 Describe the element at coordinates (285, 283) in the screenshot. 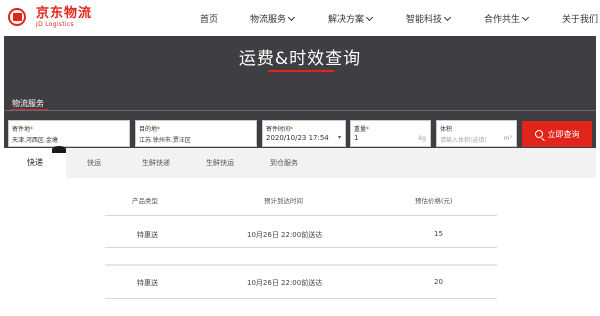

I see `row-2-arrival: 10月26日 22:00前送达` at that location.